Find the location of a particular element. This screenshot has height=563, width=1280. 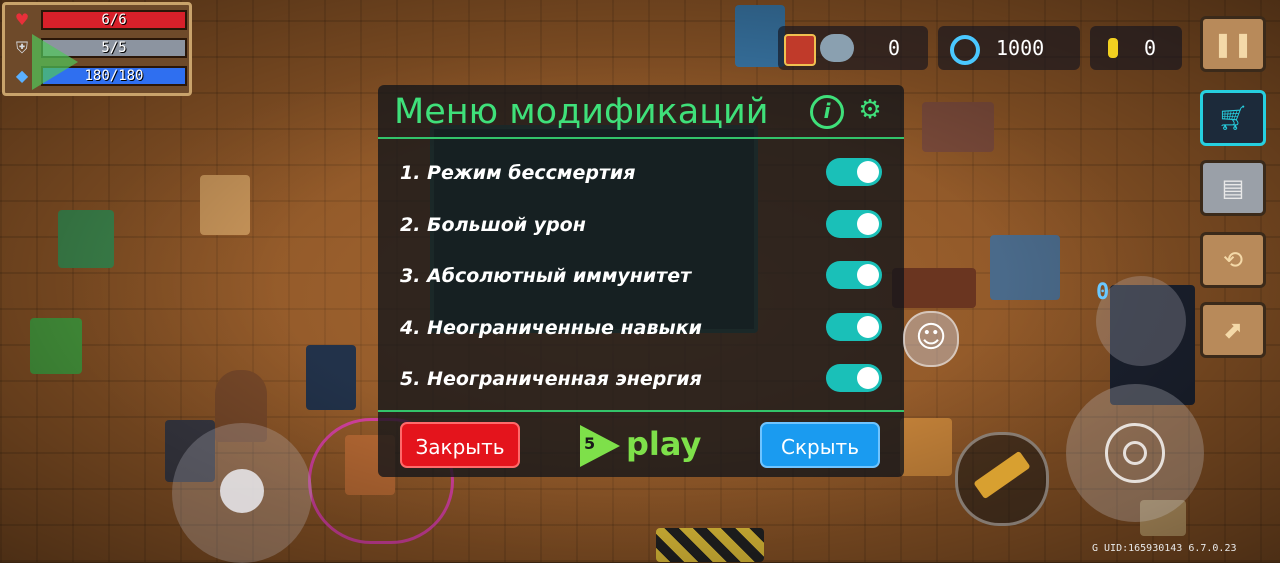

hp-row: ♥ 6/6 is located at coordinates (99, 20).